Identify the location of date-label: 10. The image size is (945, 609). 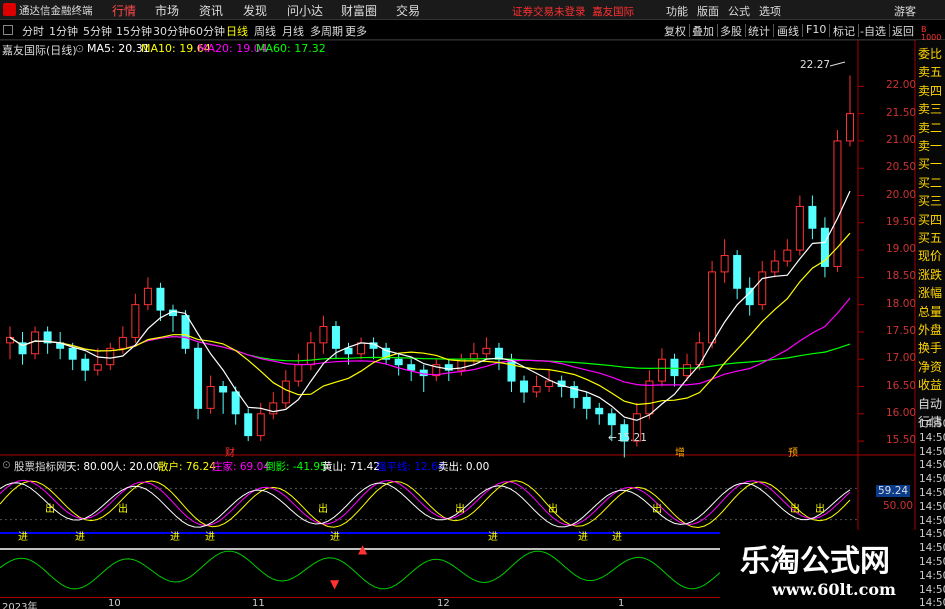
(114, 603).